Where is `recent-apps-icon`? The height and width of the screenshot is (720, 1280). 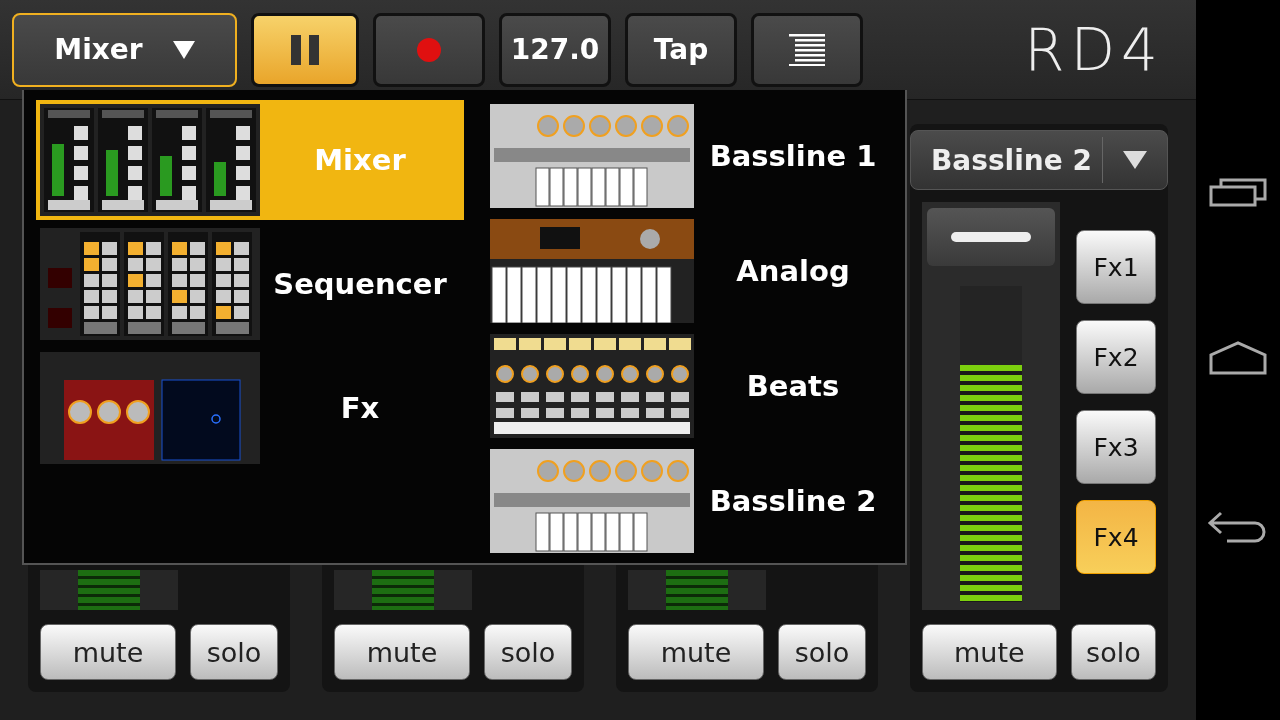 recent-apps-icon is located at coordinates (1238, 192).